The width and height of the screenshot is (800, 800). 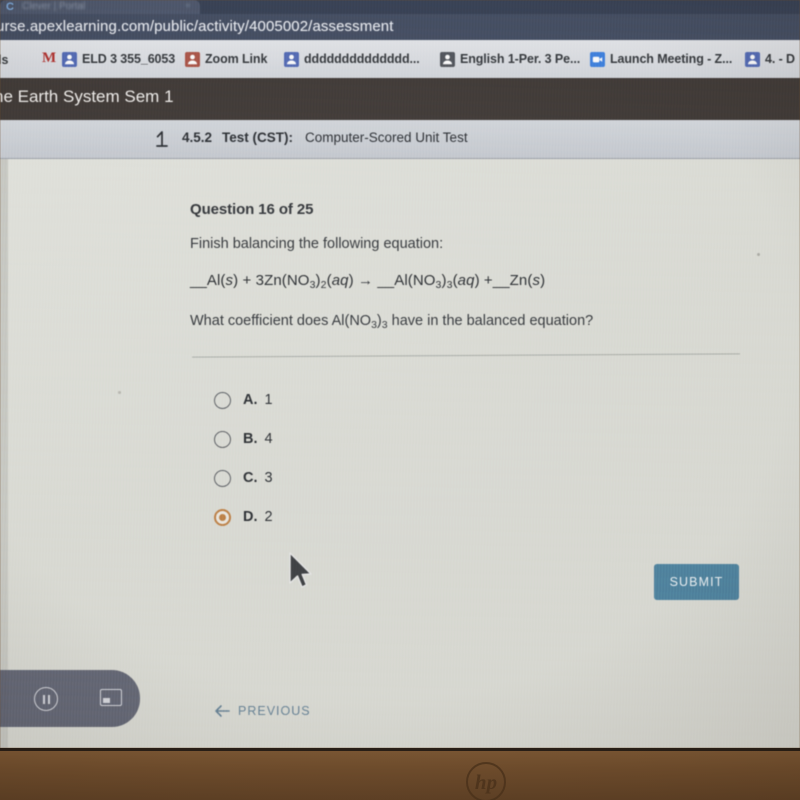 What do you see at coordinates (222, 439) in the screenshot?
I see `radio-button-b` at bounding box center [222, 439].